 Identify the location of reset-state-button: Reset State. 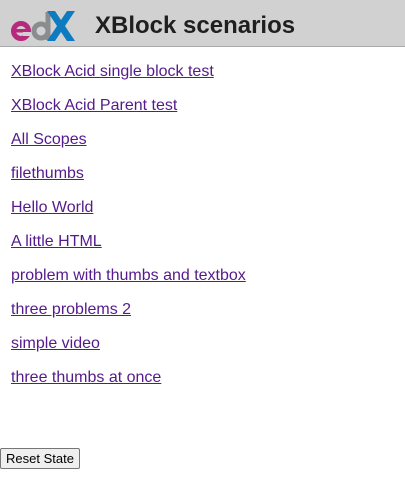
(40, 458).